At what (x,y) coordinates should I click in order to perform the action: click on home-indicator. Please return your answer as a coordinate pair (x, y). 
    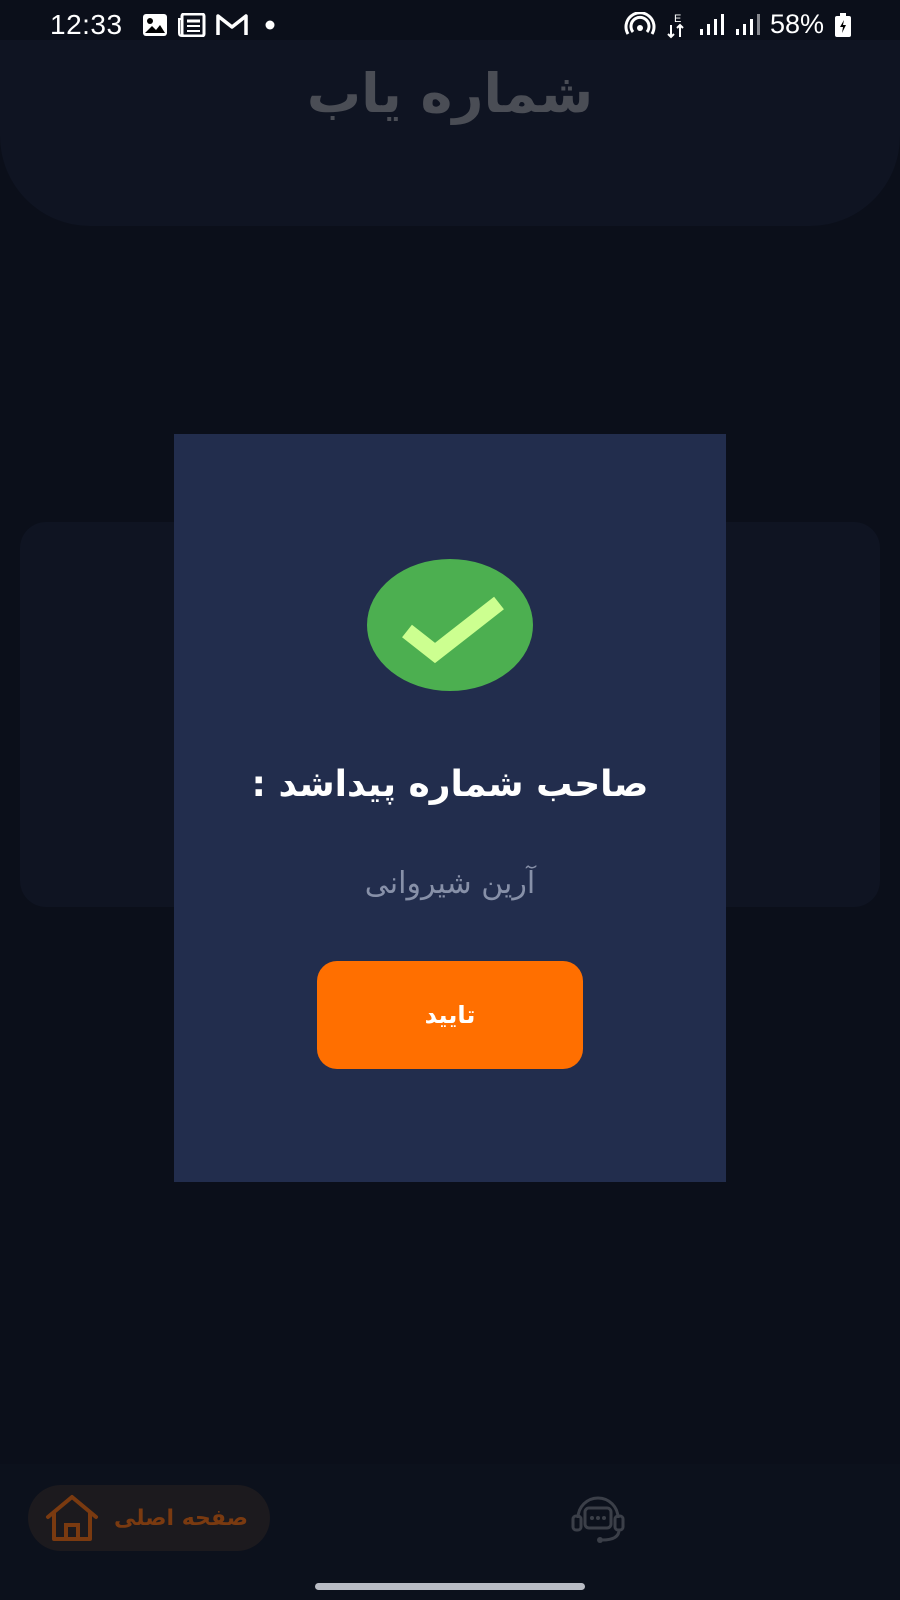
    Looking at the image, I should click on (450, 1586).